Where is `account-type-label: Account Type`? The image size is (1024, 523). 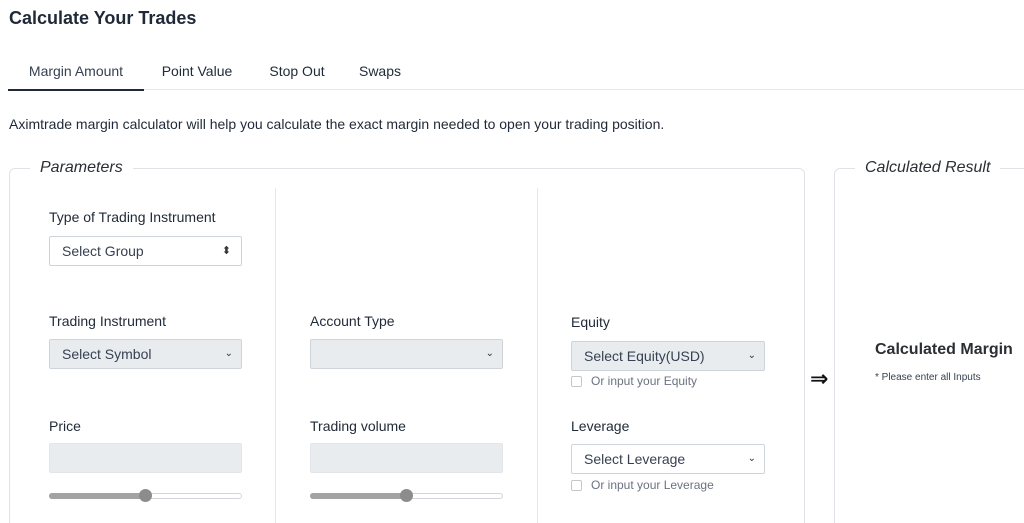
account-type-label: Account Type is located at coordinates (352, 321).